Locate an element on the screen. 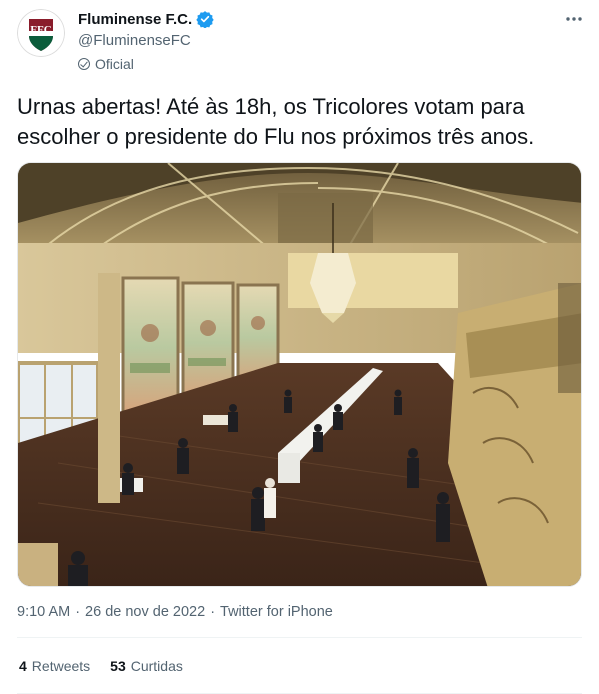 The image size is (599, 694). retweets-label: Retweets is located at coordinates (61, 666).